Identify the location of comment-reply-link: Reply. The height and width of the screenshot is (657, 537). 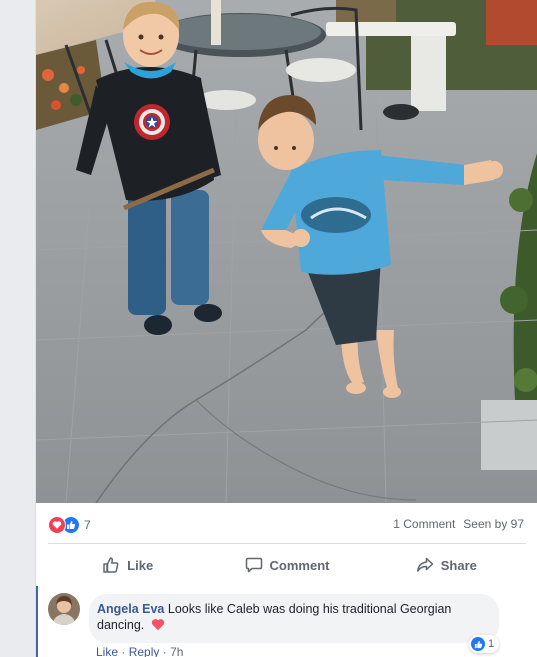
(144, 651).